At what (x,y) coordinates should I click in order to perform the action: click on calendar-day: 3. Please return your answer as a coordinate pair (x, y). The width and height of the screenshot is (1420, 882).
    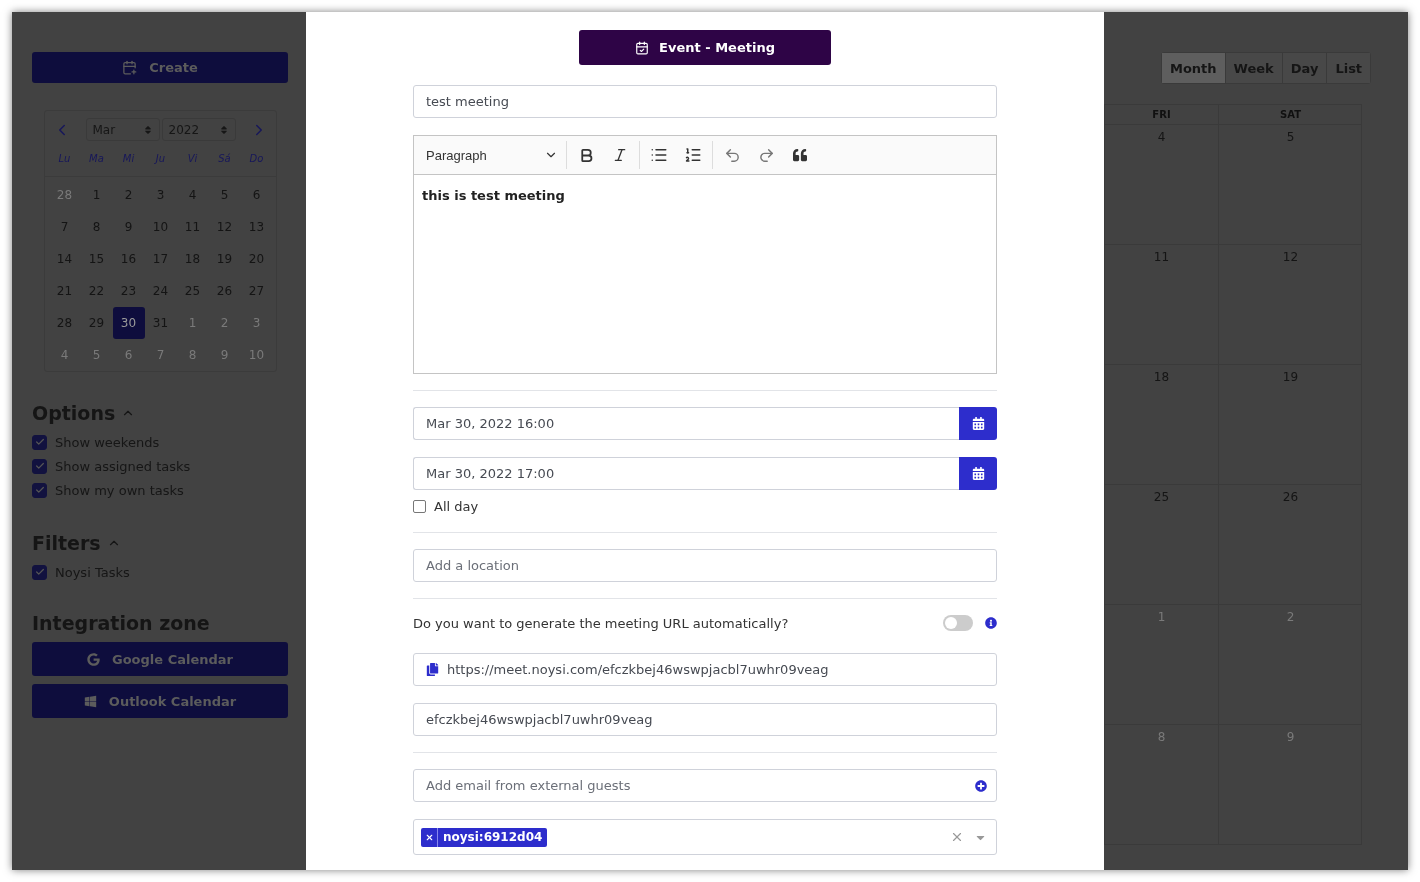
    Looking at the image, I should click on (256, 323).